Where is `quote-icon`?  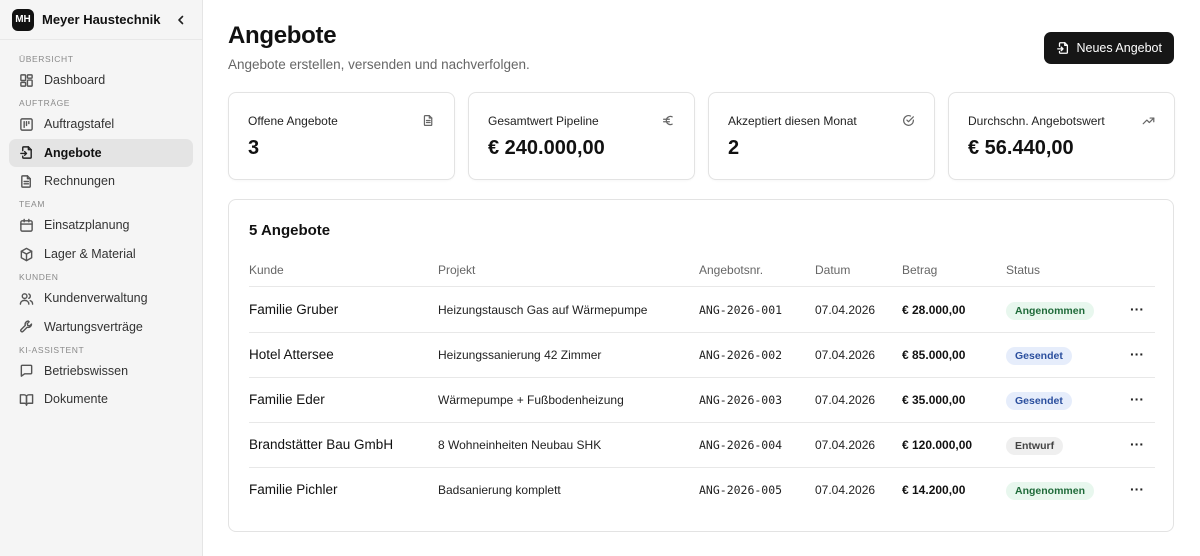
quote-icon is located at coordinates (26, 152).